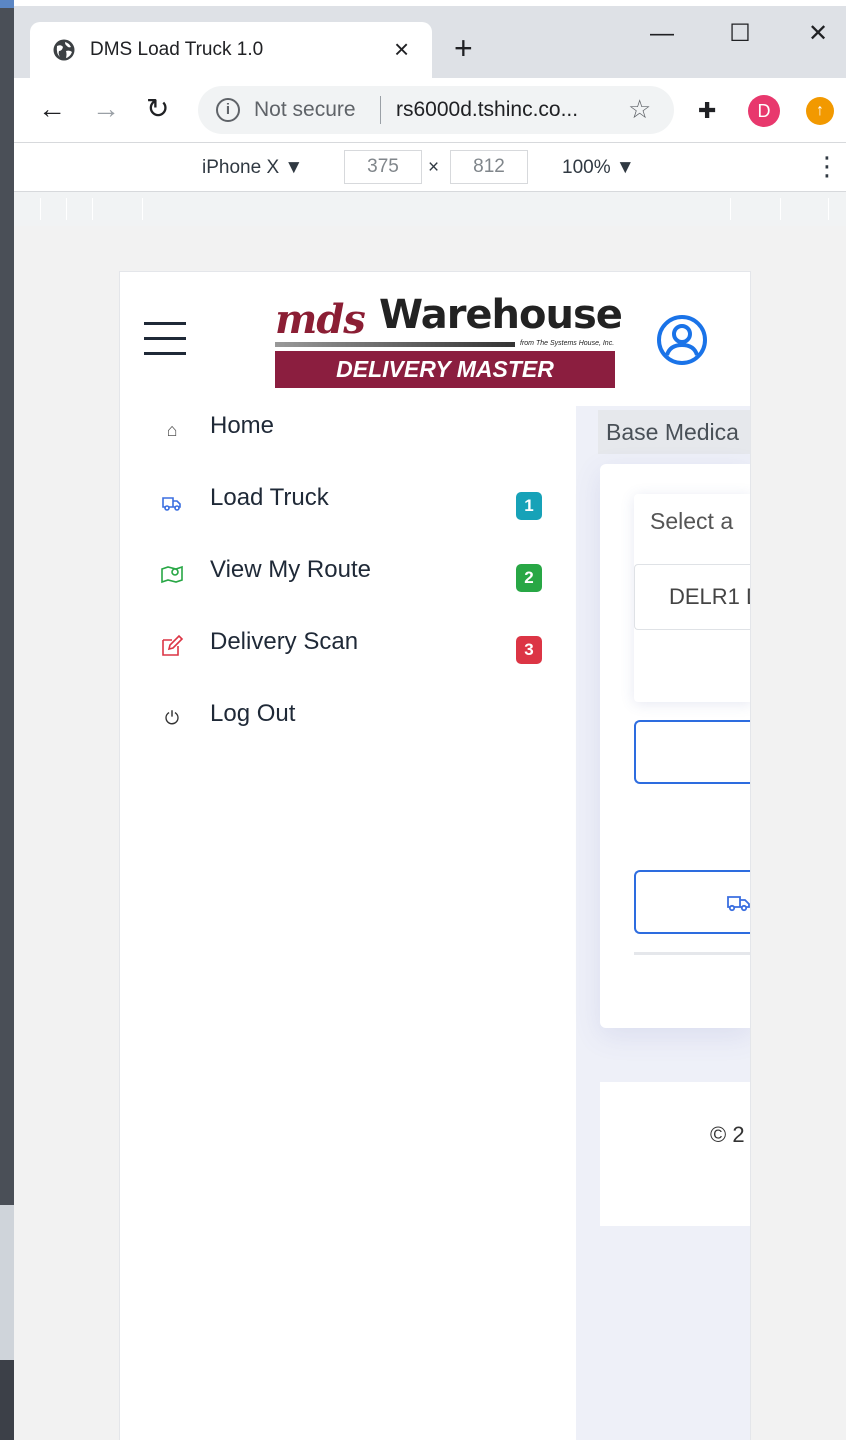 This screenshot has width=846, height=1440. What do you see at coordinates (7, 720) in the screenshot?
I see `desktop-edge` at bounding box center [7, 720].